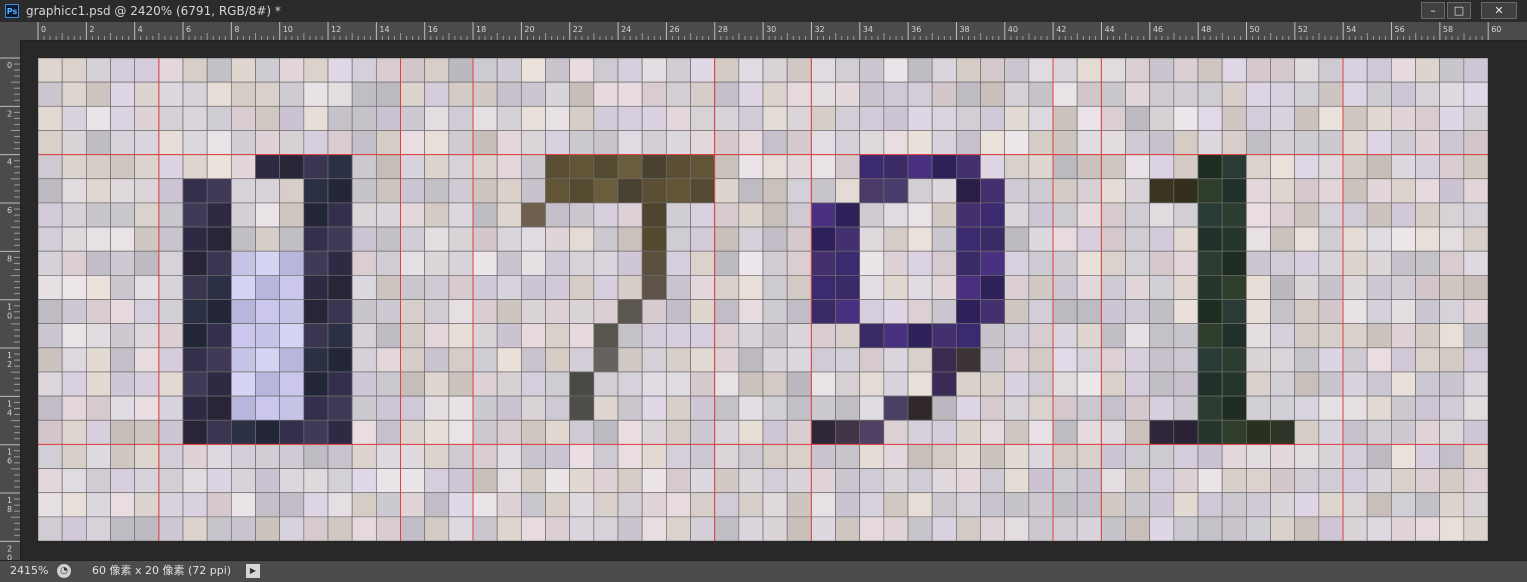 This screenshot has width=1527, height=582. Describe the element at coordinates (1499, 10) in the screenshot. I see `close-button: ✕` at that location.